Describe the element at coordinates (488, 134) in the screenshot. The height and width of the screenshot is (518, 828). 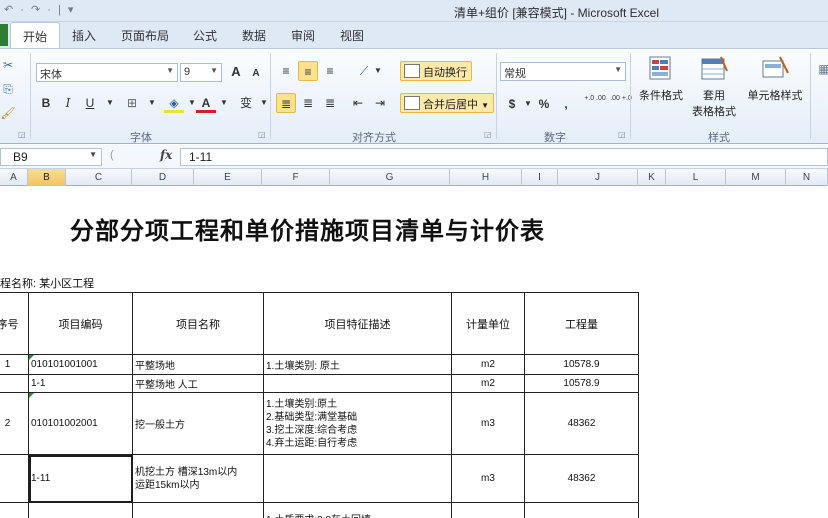
I see `alignment-launcher-icon: ◲` at that location.